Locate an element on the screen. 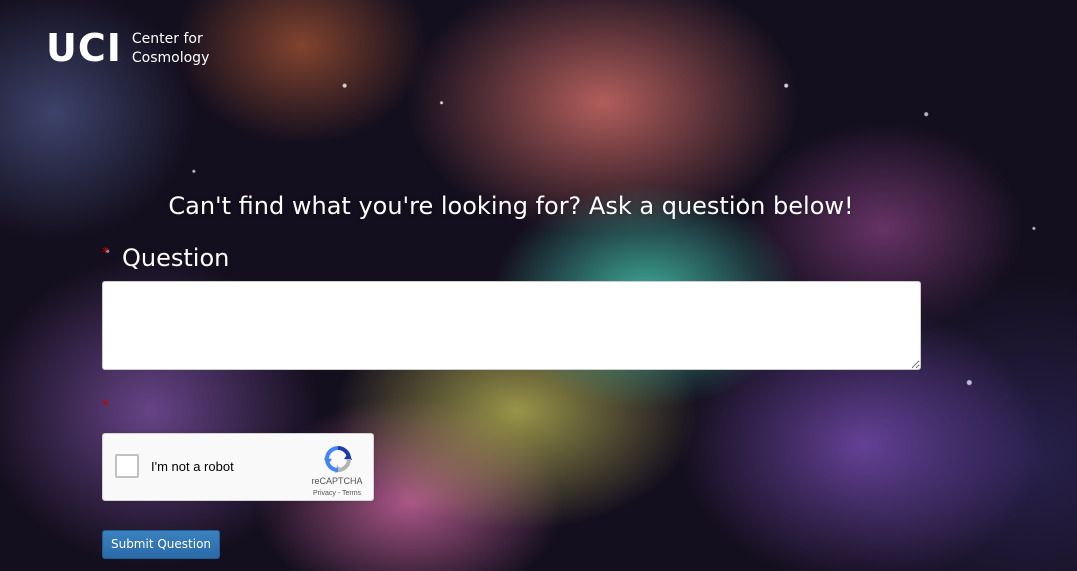  submit-question-button: Submit Question is located at coordinates (161, 544).